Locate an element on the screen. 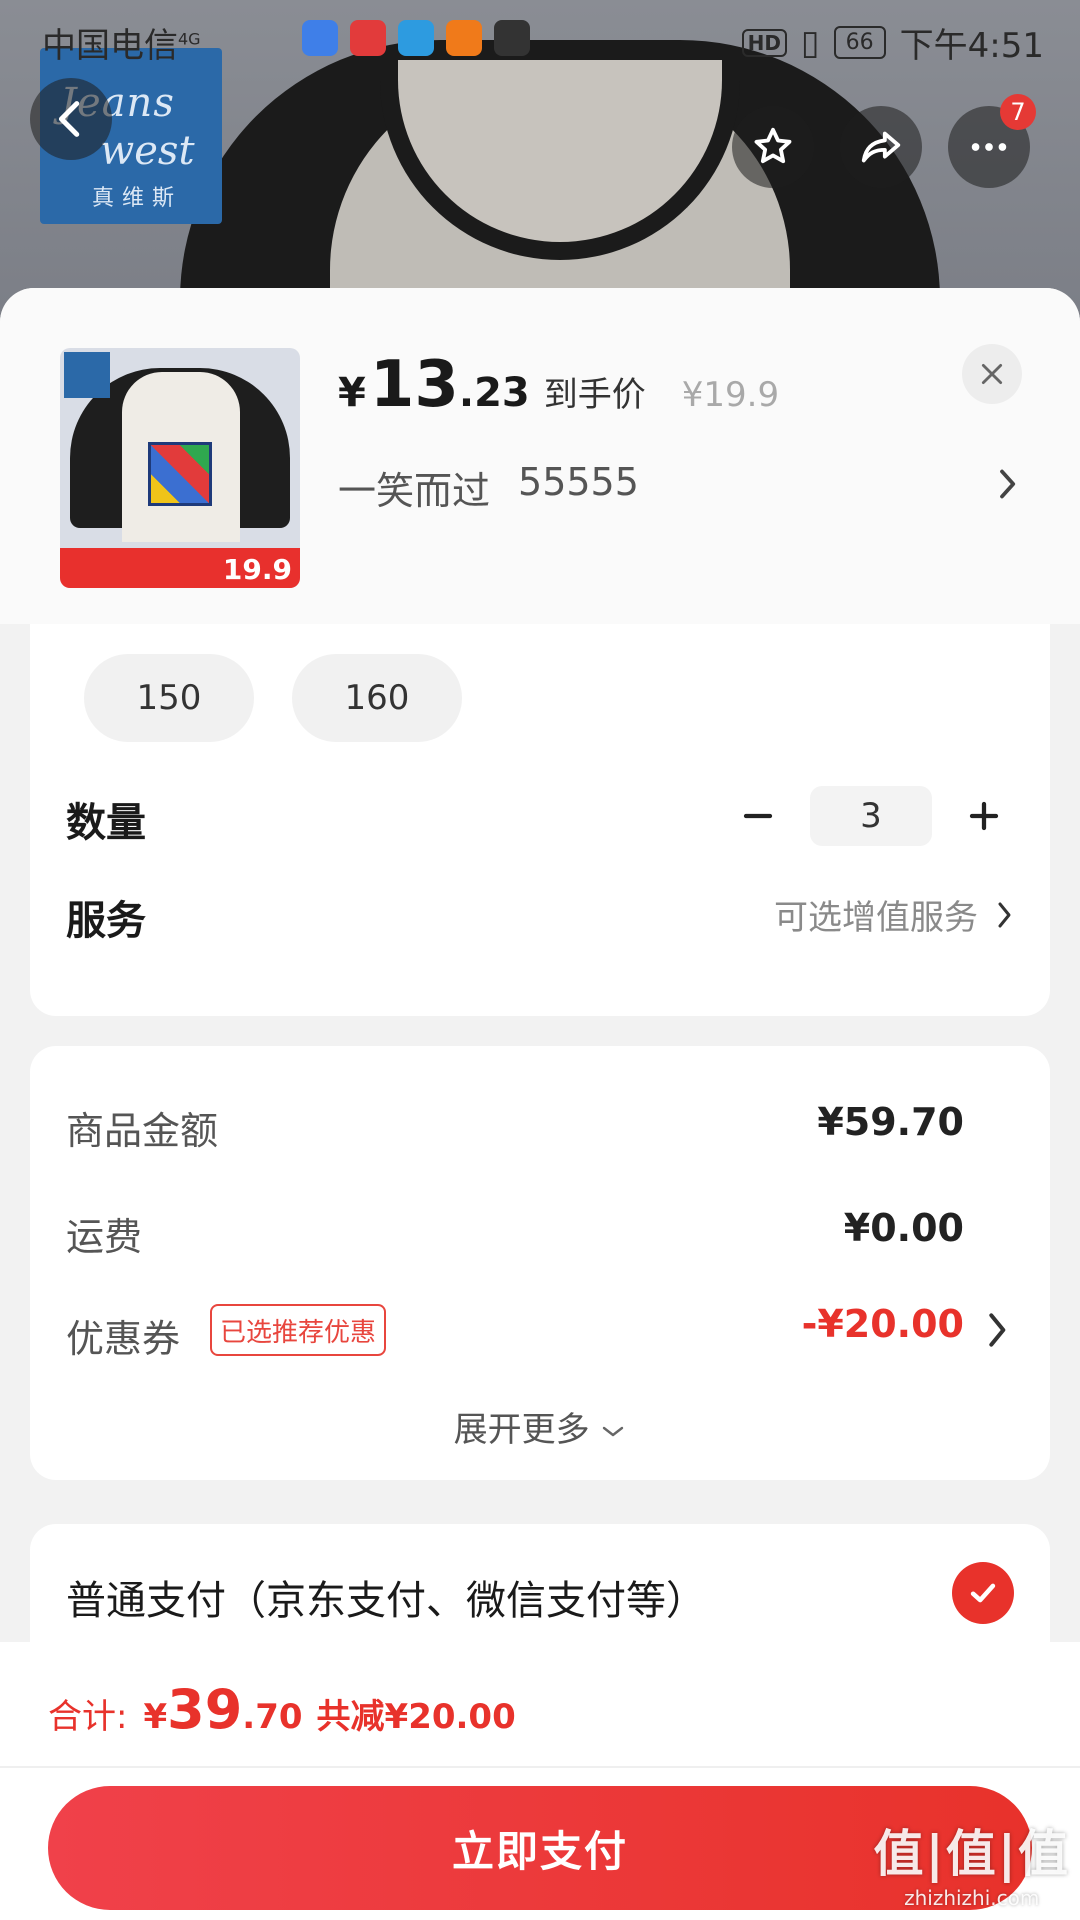 Image resolution: width=1080 pixels, height=1920 pixels. status-right: HD ▯ 66 下午4:51 is located at coordinates (892, 42).